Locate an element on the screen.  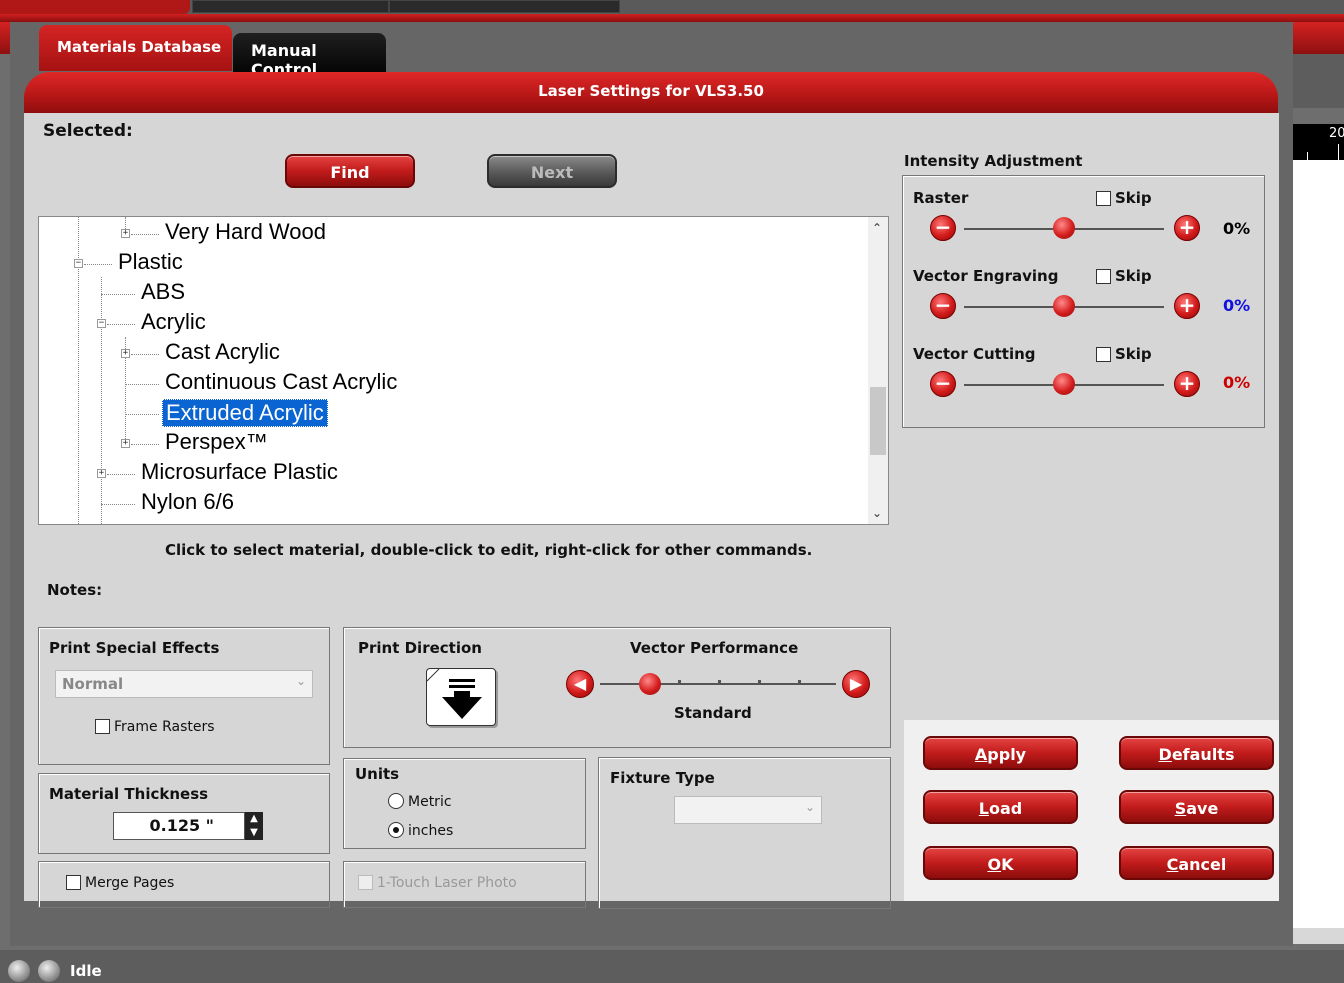
arrow-down-icon is located at coordinates (454, 693).